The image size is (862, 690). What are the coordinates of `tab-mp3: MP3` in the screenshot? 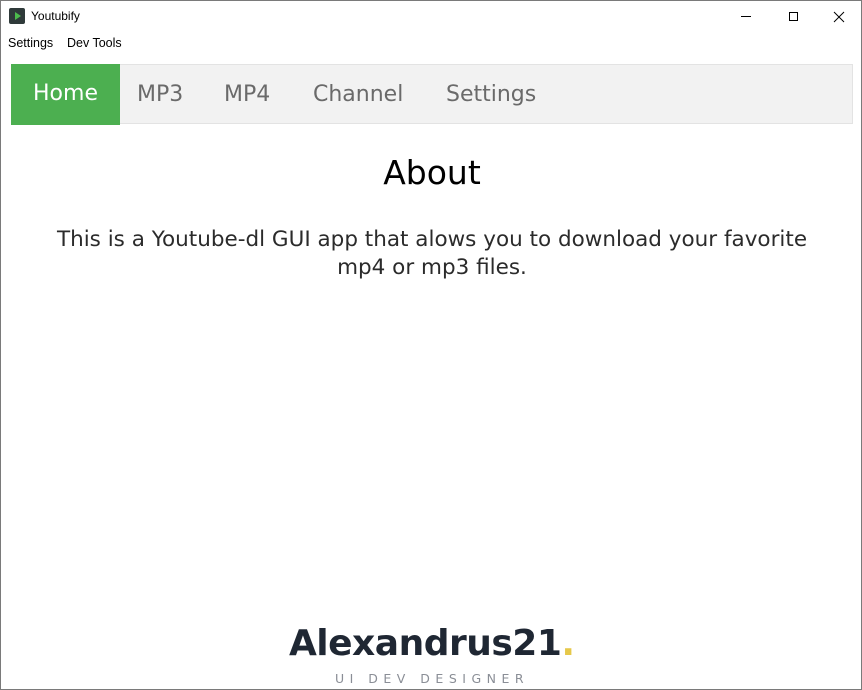 It's located at (160, 95).